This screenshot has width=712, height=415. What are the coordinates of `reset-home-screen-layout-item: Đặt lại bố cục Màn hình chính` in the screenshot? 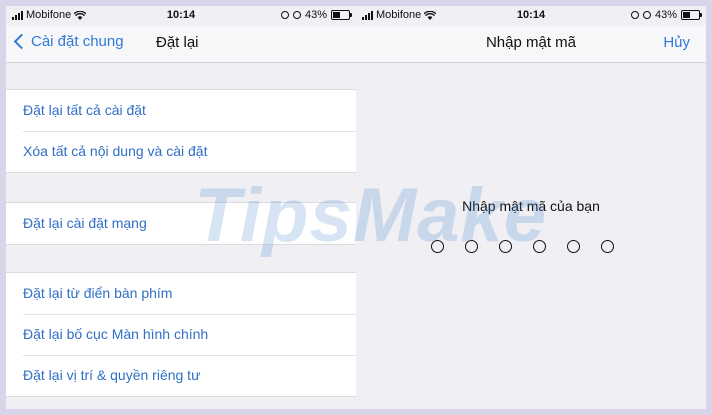 It's located at (181, 334).